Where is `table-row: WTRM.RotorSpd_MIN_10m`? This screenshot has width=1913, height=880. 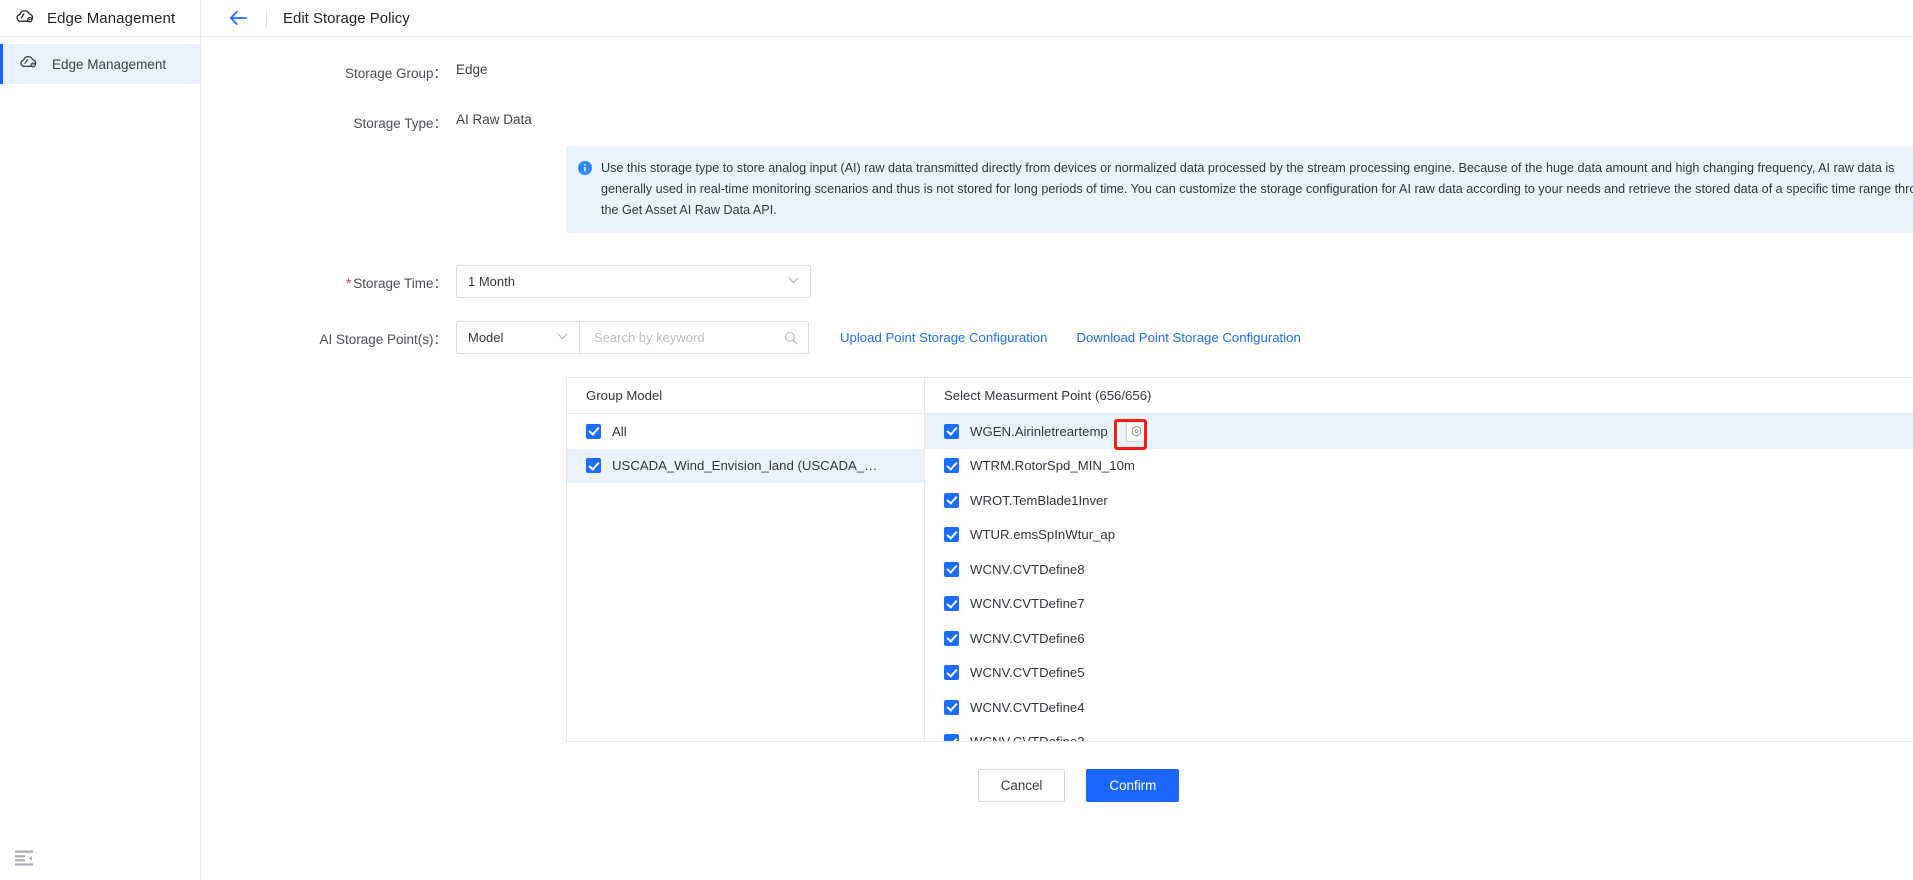 table-row: WTRM.RotorSpd_MIN_10m is located at coordinates (1419, 466).